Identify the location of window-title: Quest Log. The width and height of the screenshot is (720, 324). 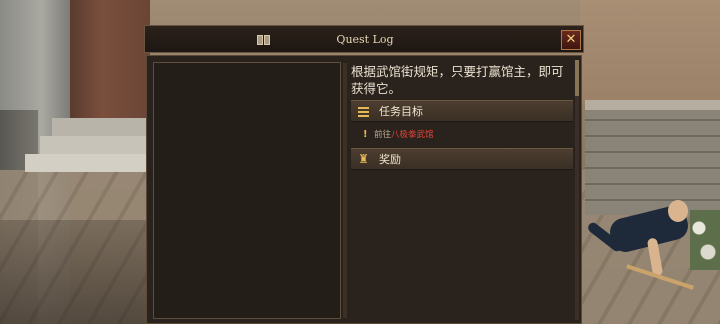
(365, 39).